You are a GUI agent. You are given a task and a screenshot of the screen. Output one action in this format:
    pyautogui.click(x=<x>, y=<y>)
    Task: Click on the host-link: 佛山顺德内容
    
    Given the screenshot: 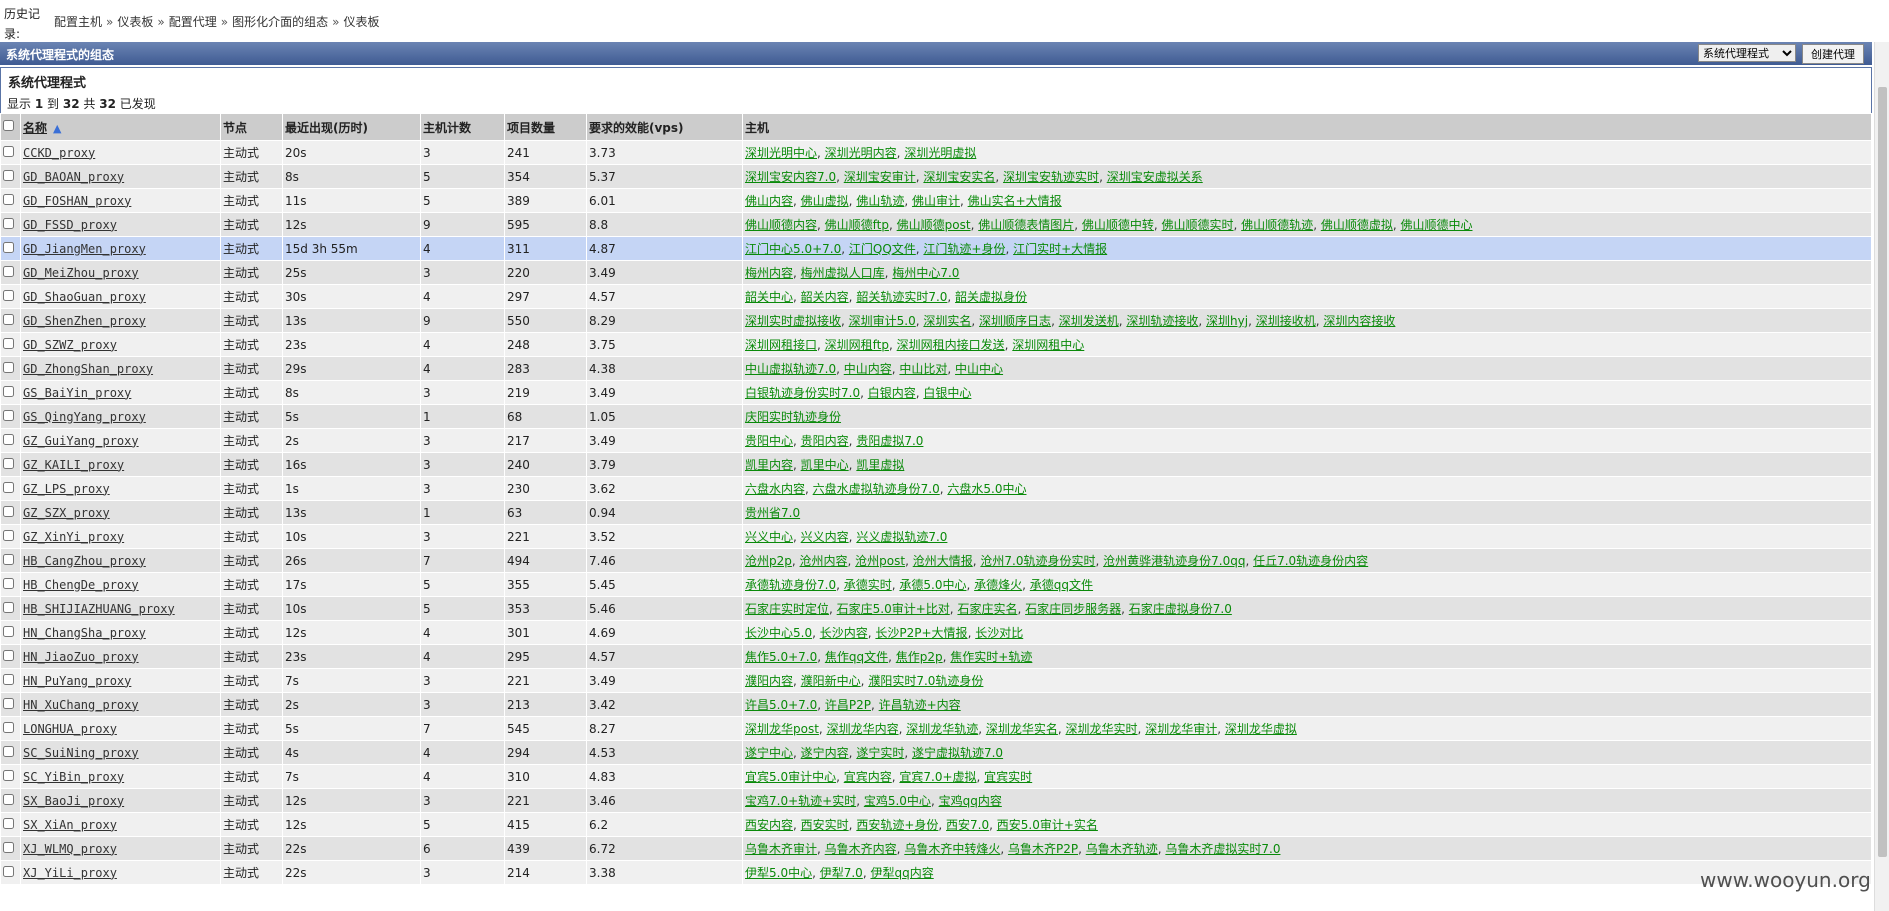 What is the action you would take?
    pyautogui.click(x=781, y=225)
    